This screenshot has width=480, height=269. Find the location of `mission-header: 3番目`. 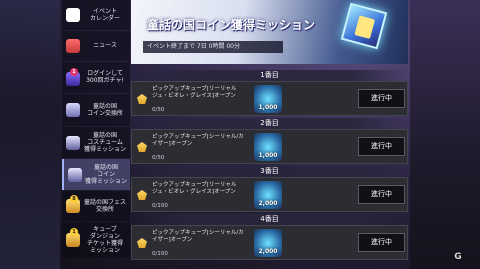

mission-header: 3番目 is located at coordinates (269, 171).